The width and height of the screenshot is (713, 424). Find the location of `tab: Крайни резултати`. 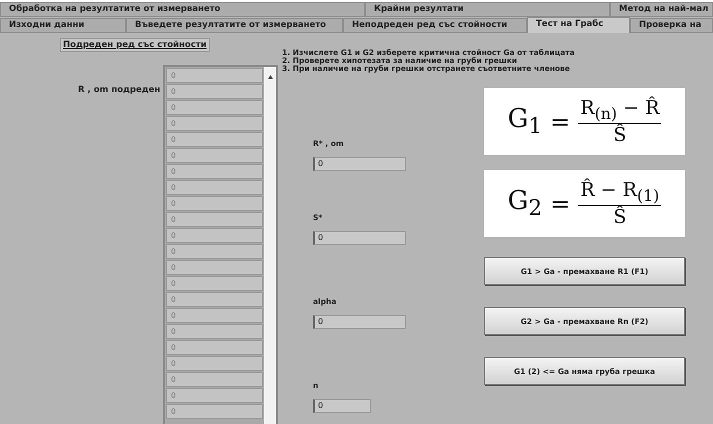

tab: Крайни резултати is located at coordinates (487, 9).